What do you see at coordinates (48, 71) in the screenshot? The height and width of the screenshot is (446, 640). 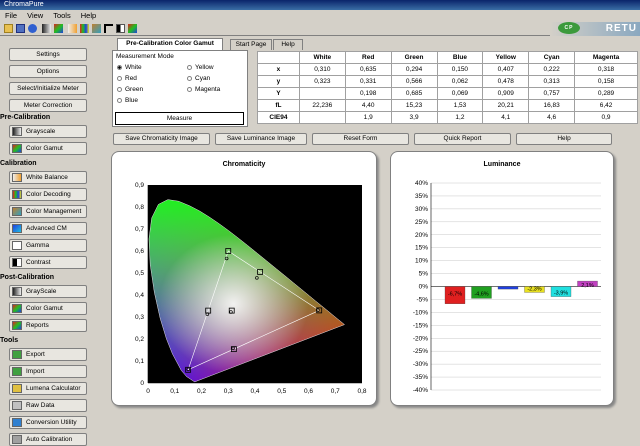 I see `options-button: Options` at bounding box center [48, 71].